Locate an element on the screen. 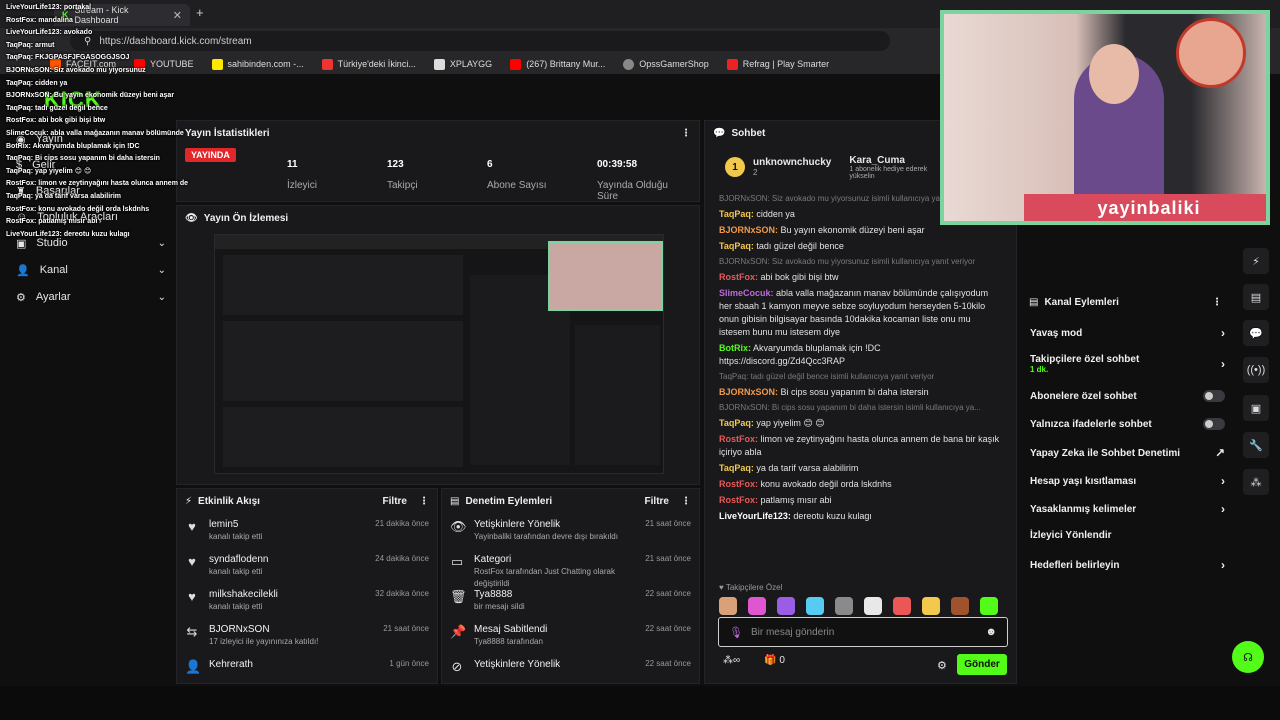 The width and height of the screenshot is (1280, 720). broadcast-icon: ((•)) is located at coordinates (1256, 370).